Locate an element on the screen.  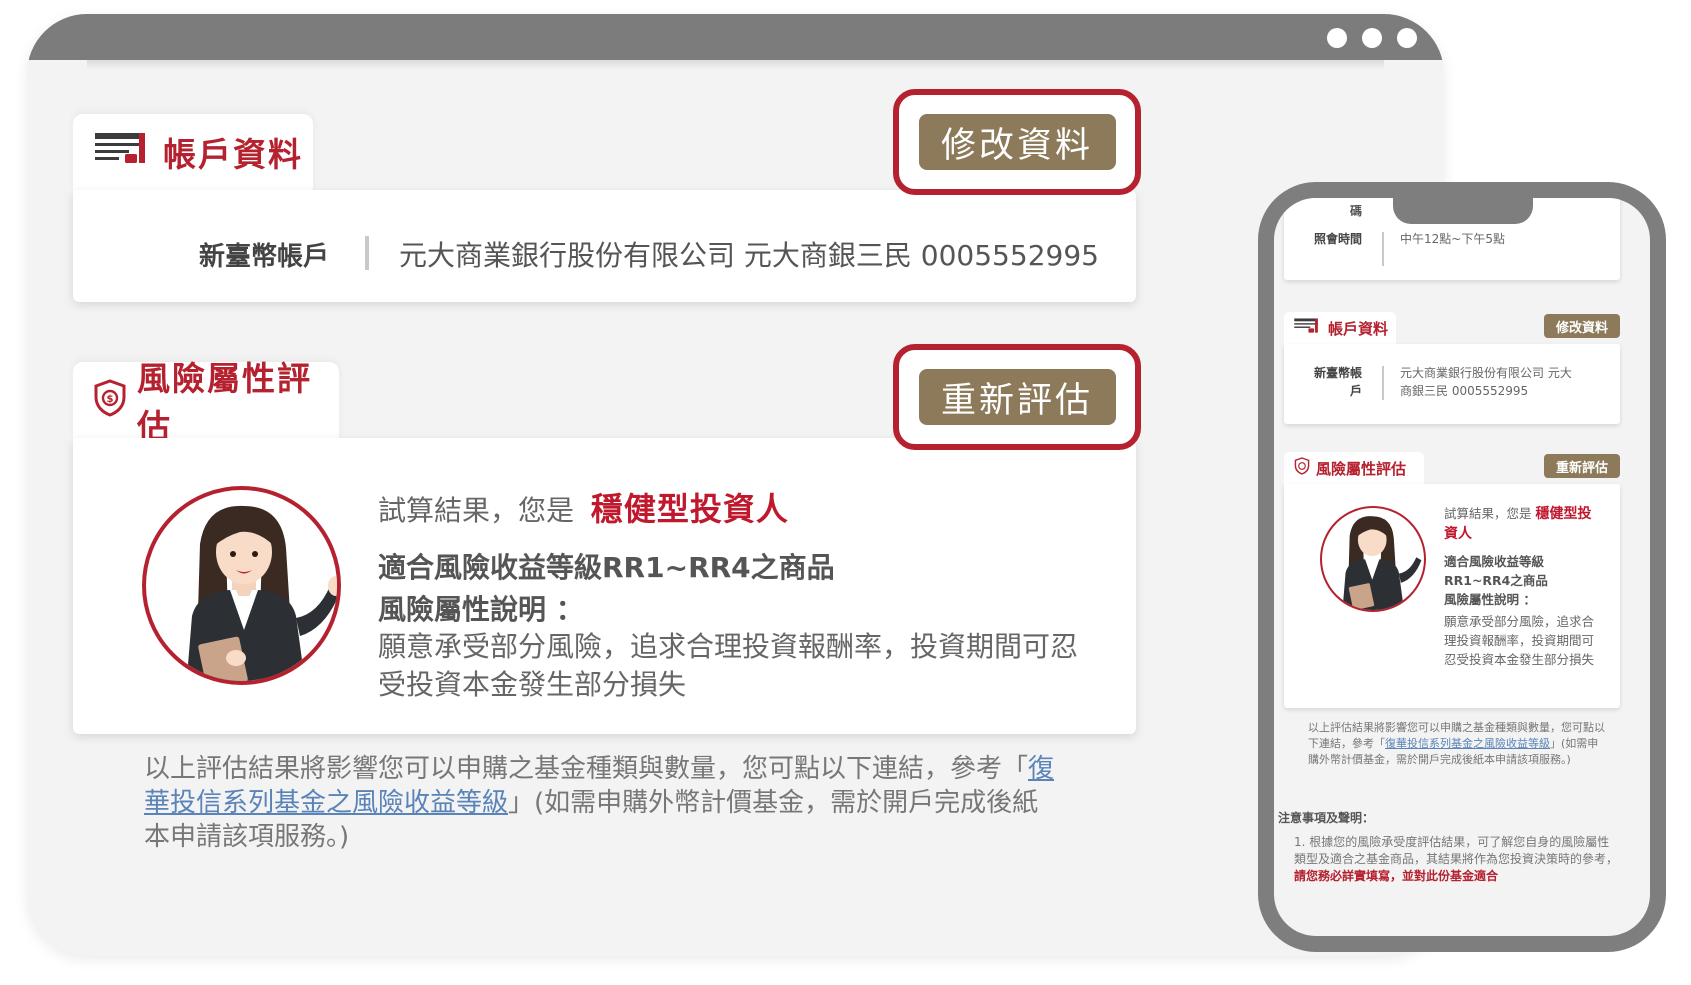
note-text-before: 以上評估結果將影響您可以申購之基金種類與數量，您可點以下連結，參考「 is located at coordinates (586, 769).